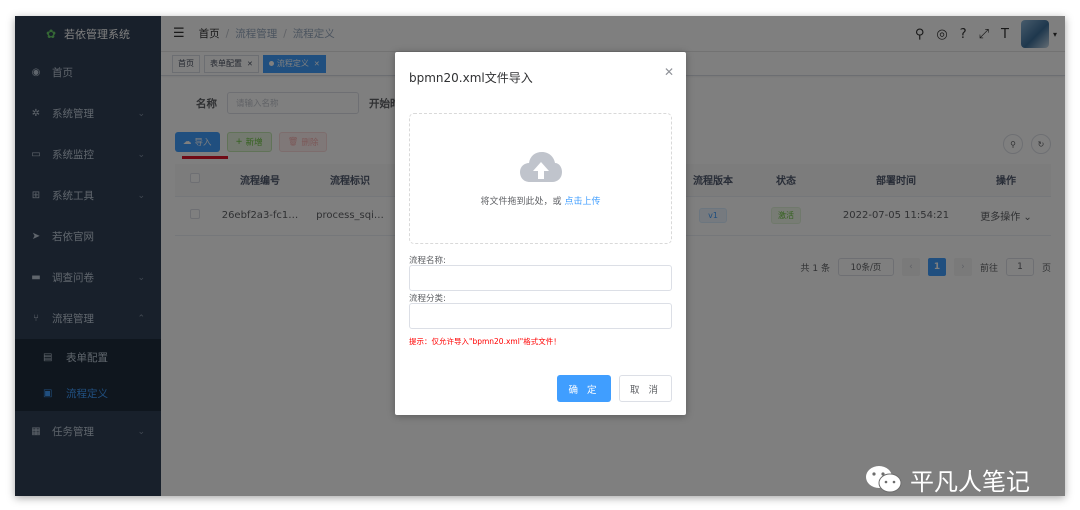 This screenshot has width=1080, height=510. What do you see at coordinates (884, 478) in the screenshot?
I see `wechat-icon` at bounding box center [884, 478].